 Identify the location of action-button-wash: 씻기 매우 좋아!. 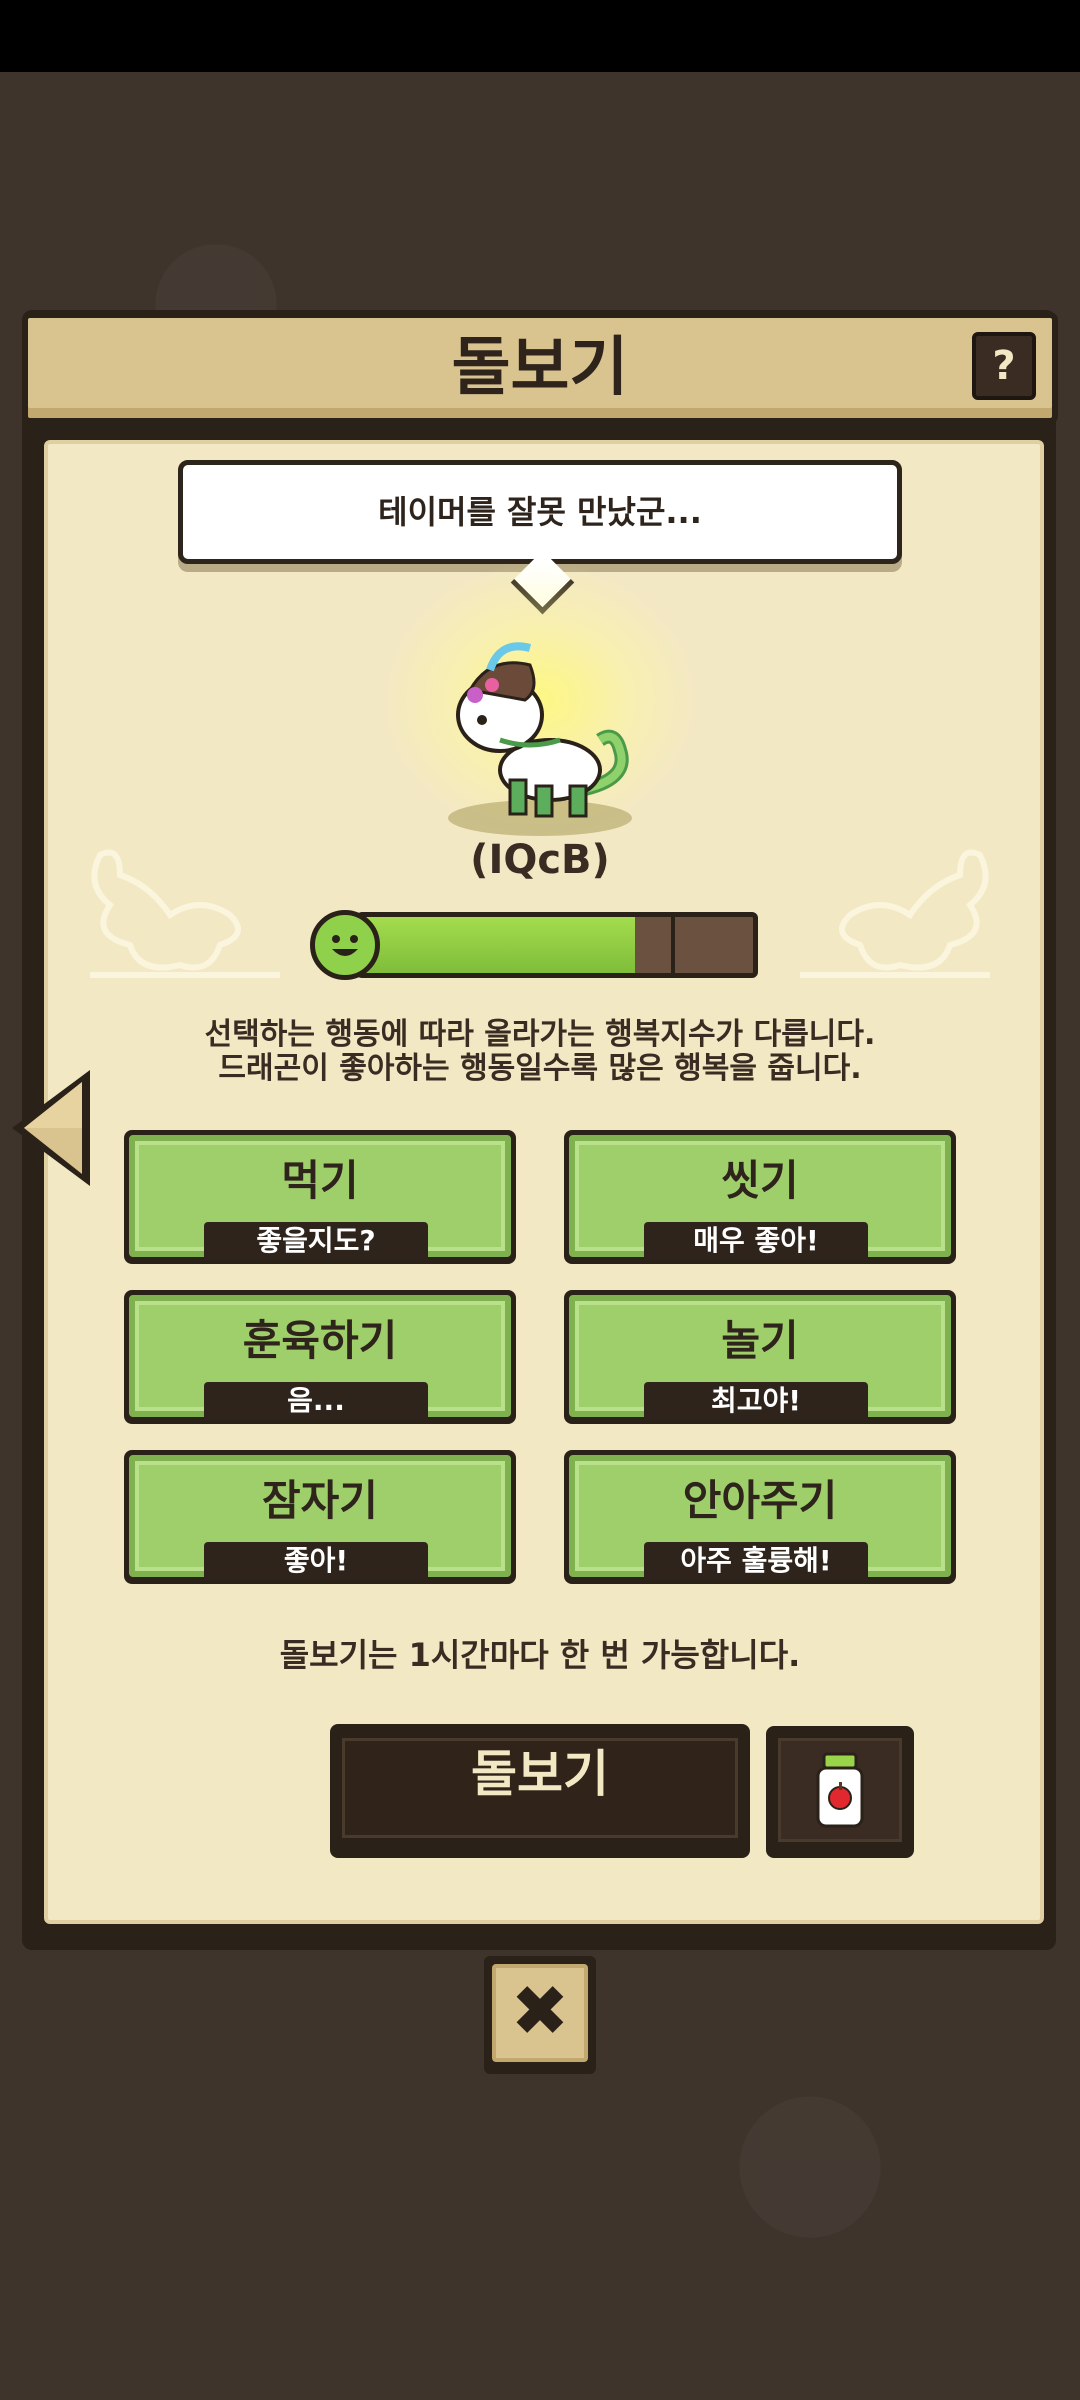
(760, 1197).